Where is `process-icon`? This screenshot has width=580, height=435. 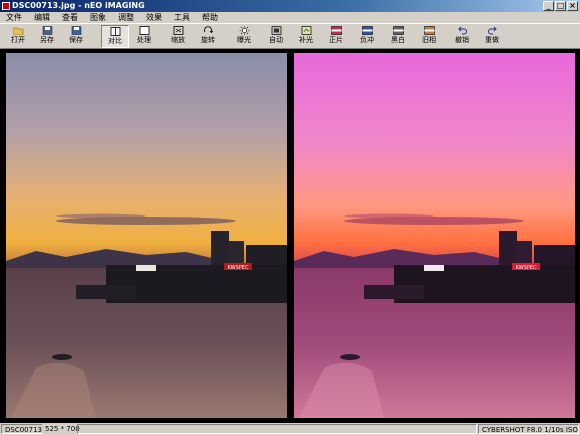 process-icon is located at coordinates (144, 30).